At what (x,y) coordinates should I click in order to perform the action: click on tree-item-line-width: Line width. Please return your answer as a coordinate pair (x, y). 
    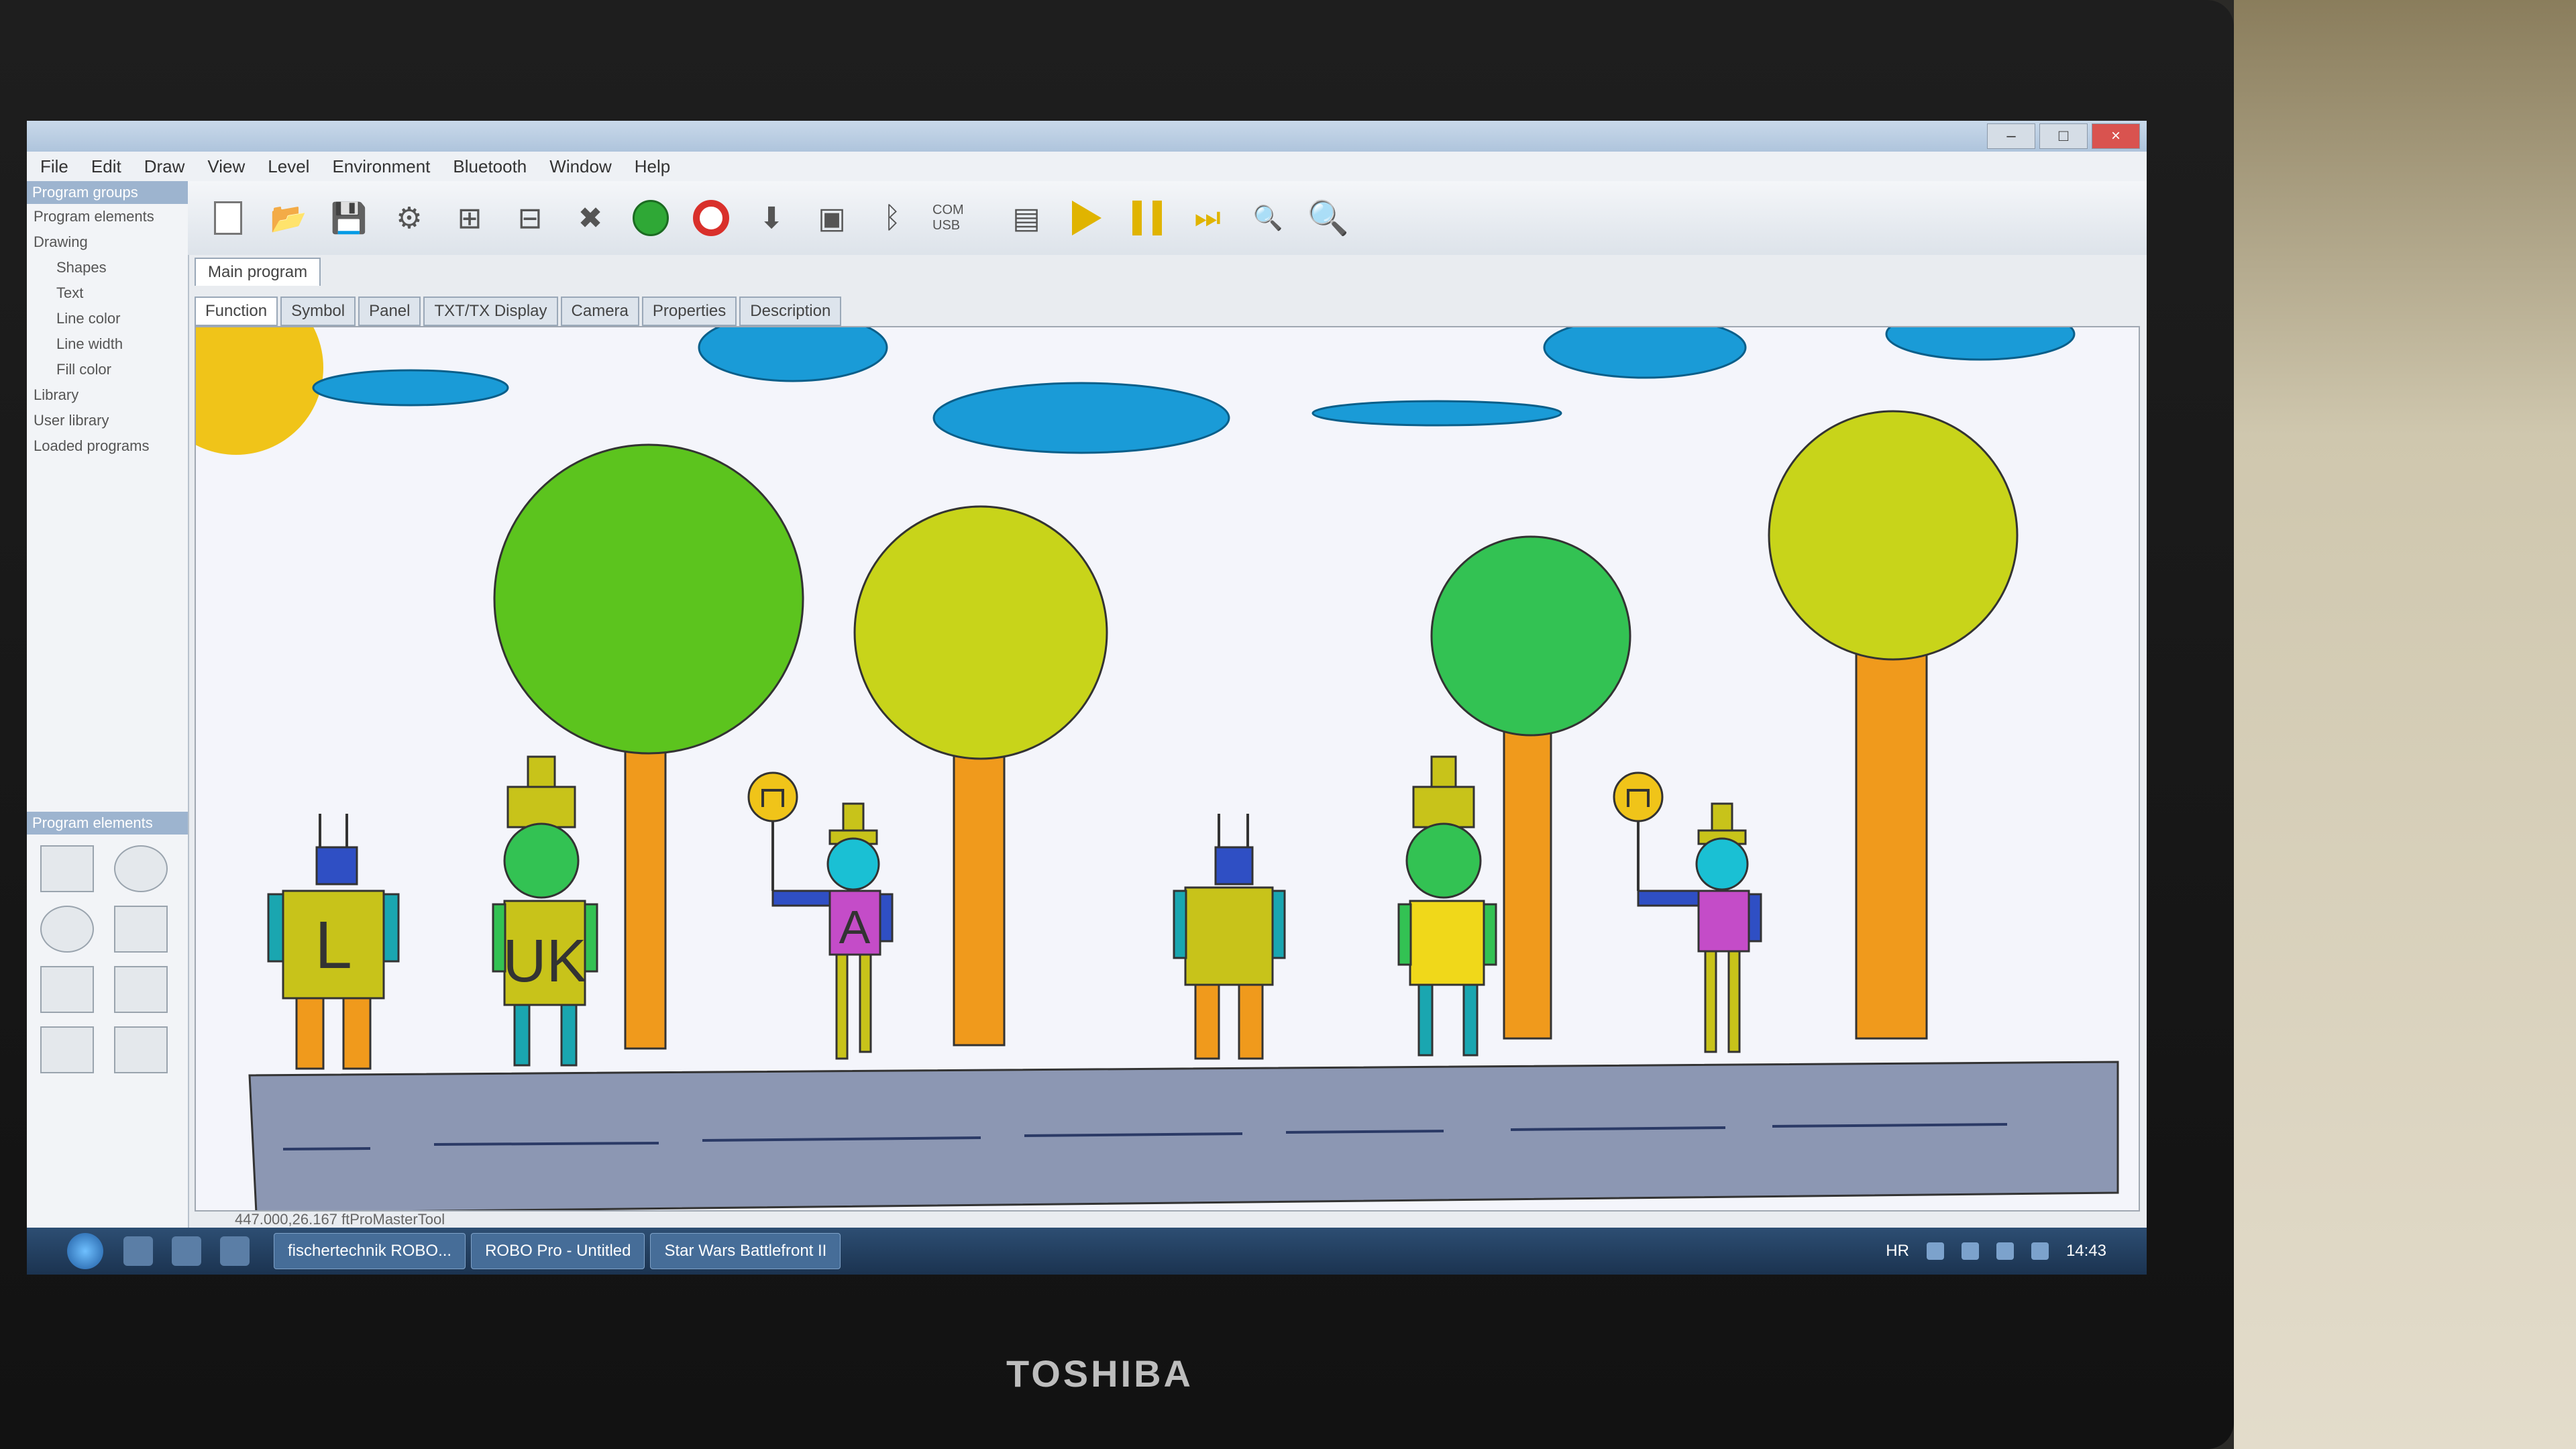
    Looking at the image, I should click on (107, 344).